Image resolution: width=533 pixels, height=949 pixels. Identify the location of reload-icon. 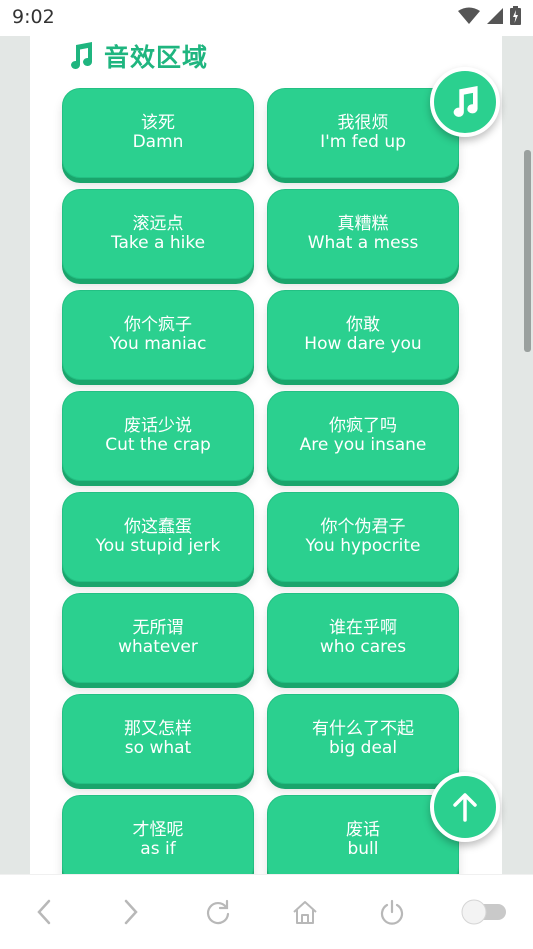
(217, 912).